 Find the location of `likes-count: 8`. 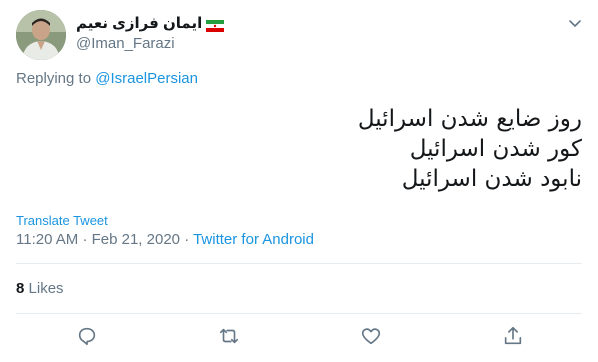

likes-count: 8 is located at coordinates (20, 288).